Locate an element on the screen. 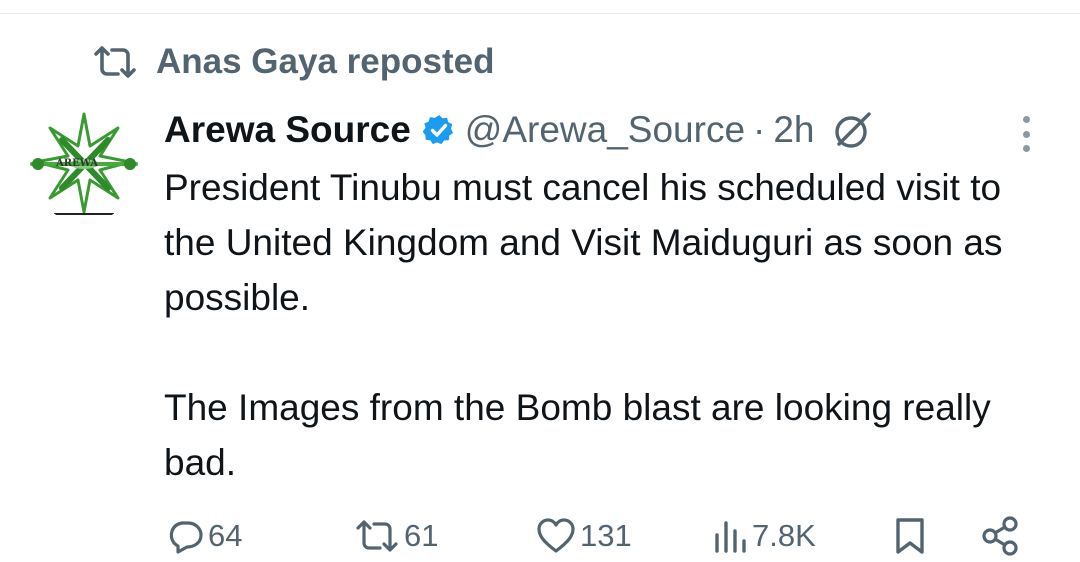 The image size is (1080, 562). reply-icon is located at coordinates (185, 536).